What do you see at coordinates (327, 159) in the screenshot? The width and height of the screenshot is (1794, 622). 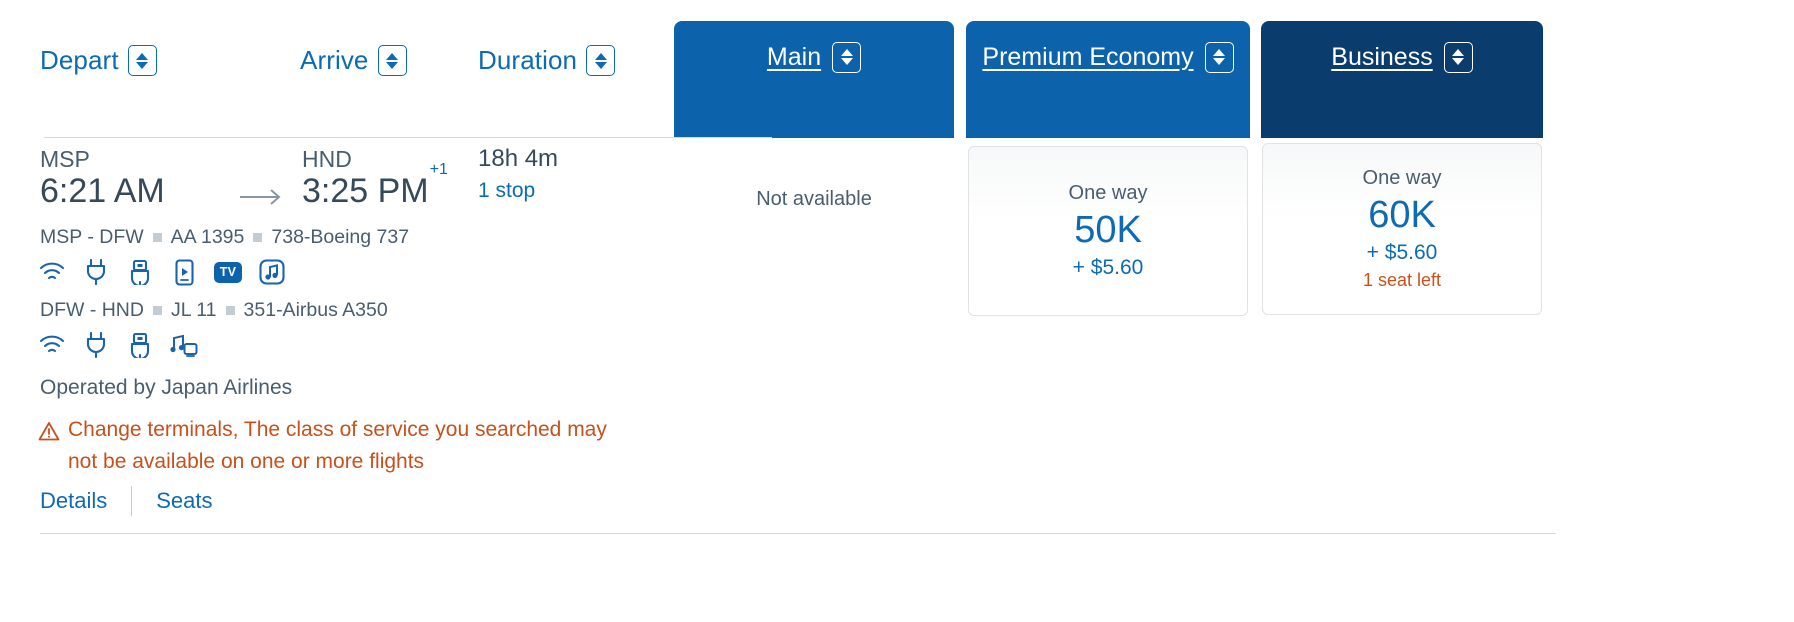 I see `arrive-airport-code: HND` at bounding box center [327, 159].